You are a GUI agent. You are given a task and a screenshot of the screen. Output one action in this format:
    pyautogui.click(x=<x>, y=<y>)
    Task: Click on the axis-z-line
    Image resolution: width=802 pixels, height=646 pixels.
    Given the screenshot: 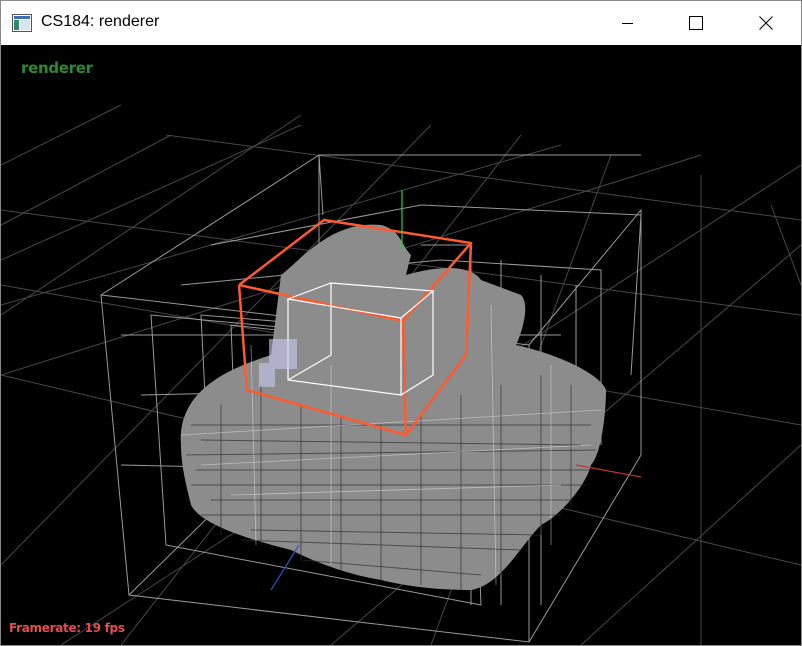 What is the action you would take?
    pyautogui.click(x=285, y=567)
    